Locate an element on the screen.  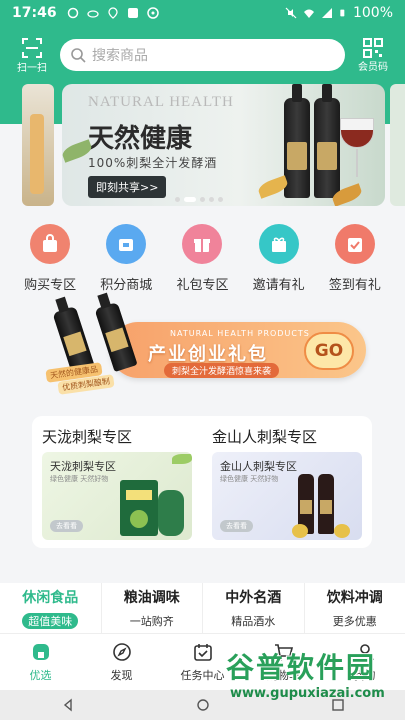
back-icon is located at coordinates (68, 705).